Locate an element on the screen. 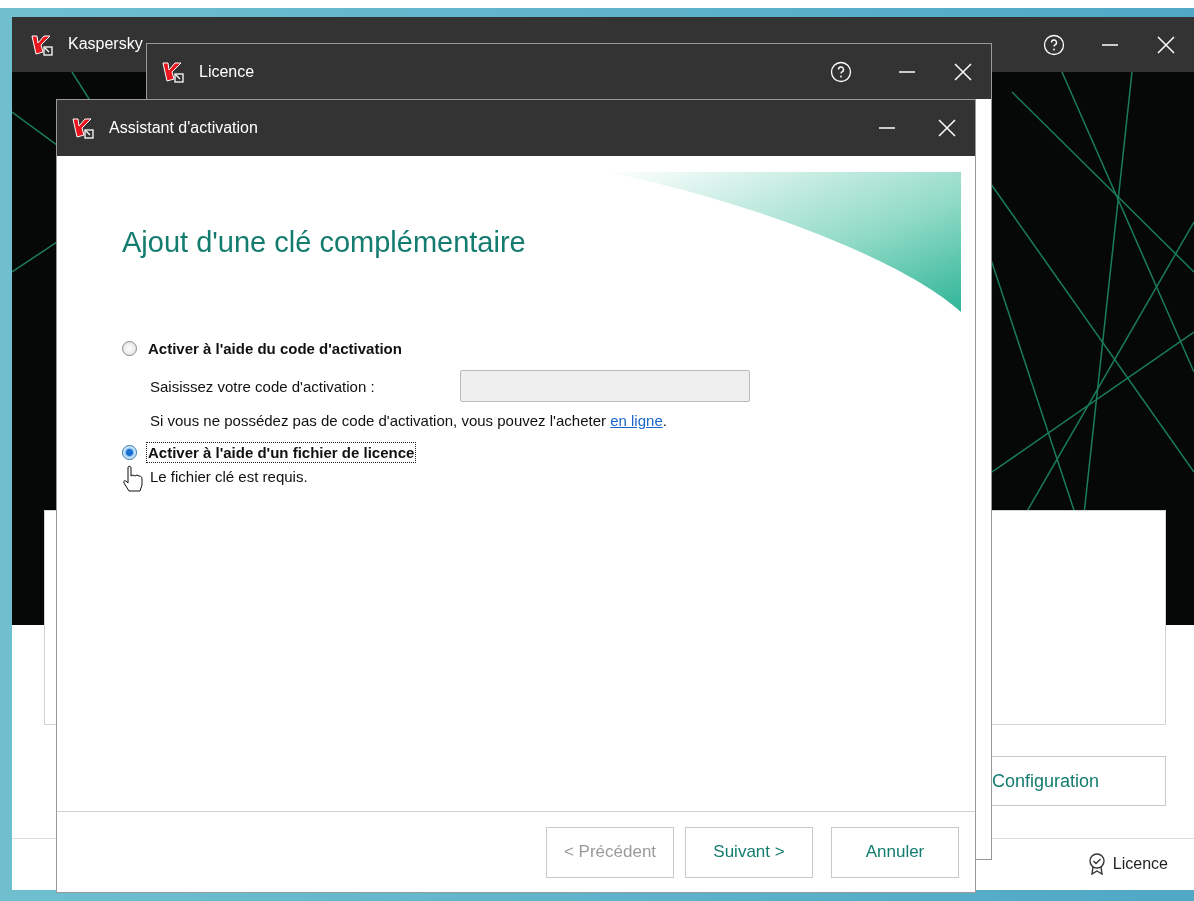 This screenshot has width=1194, height=901. option-label: Activer à l'aide du code d'activation is located at coordinates (275, 348).